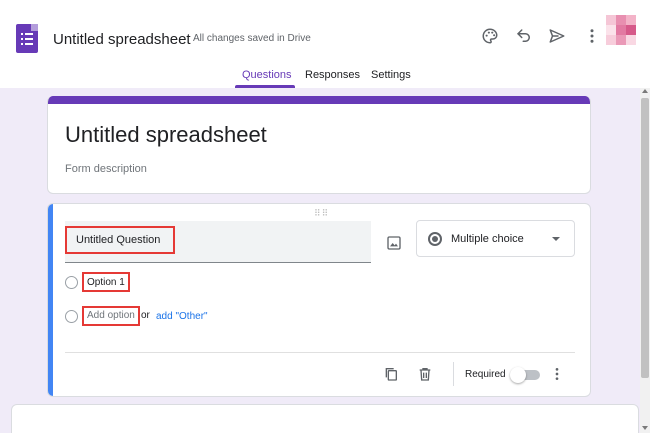  Describe the element at coordinates (166, 135) in the screenshot. I see `form-title: Untitled spreadsheet` at that location.